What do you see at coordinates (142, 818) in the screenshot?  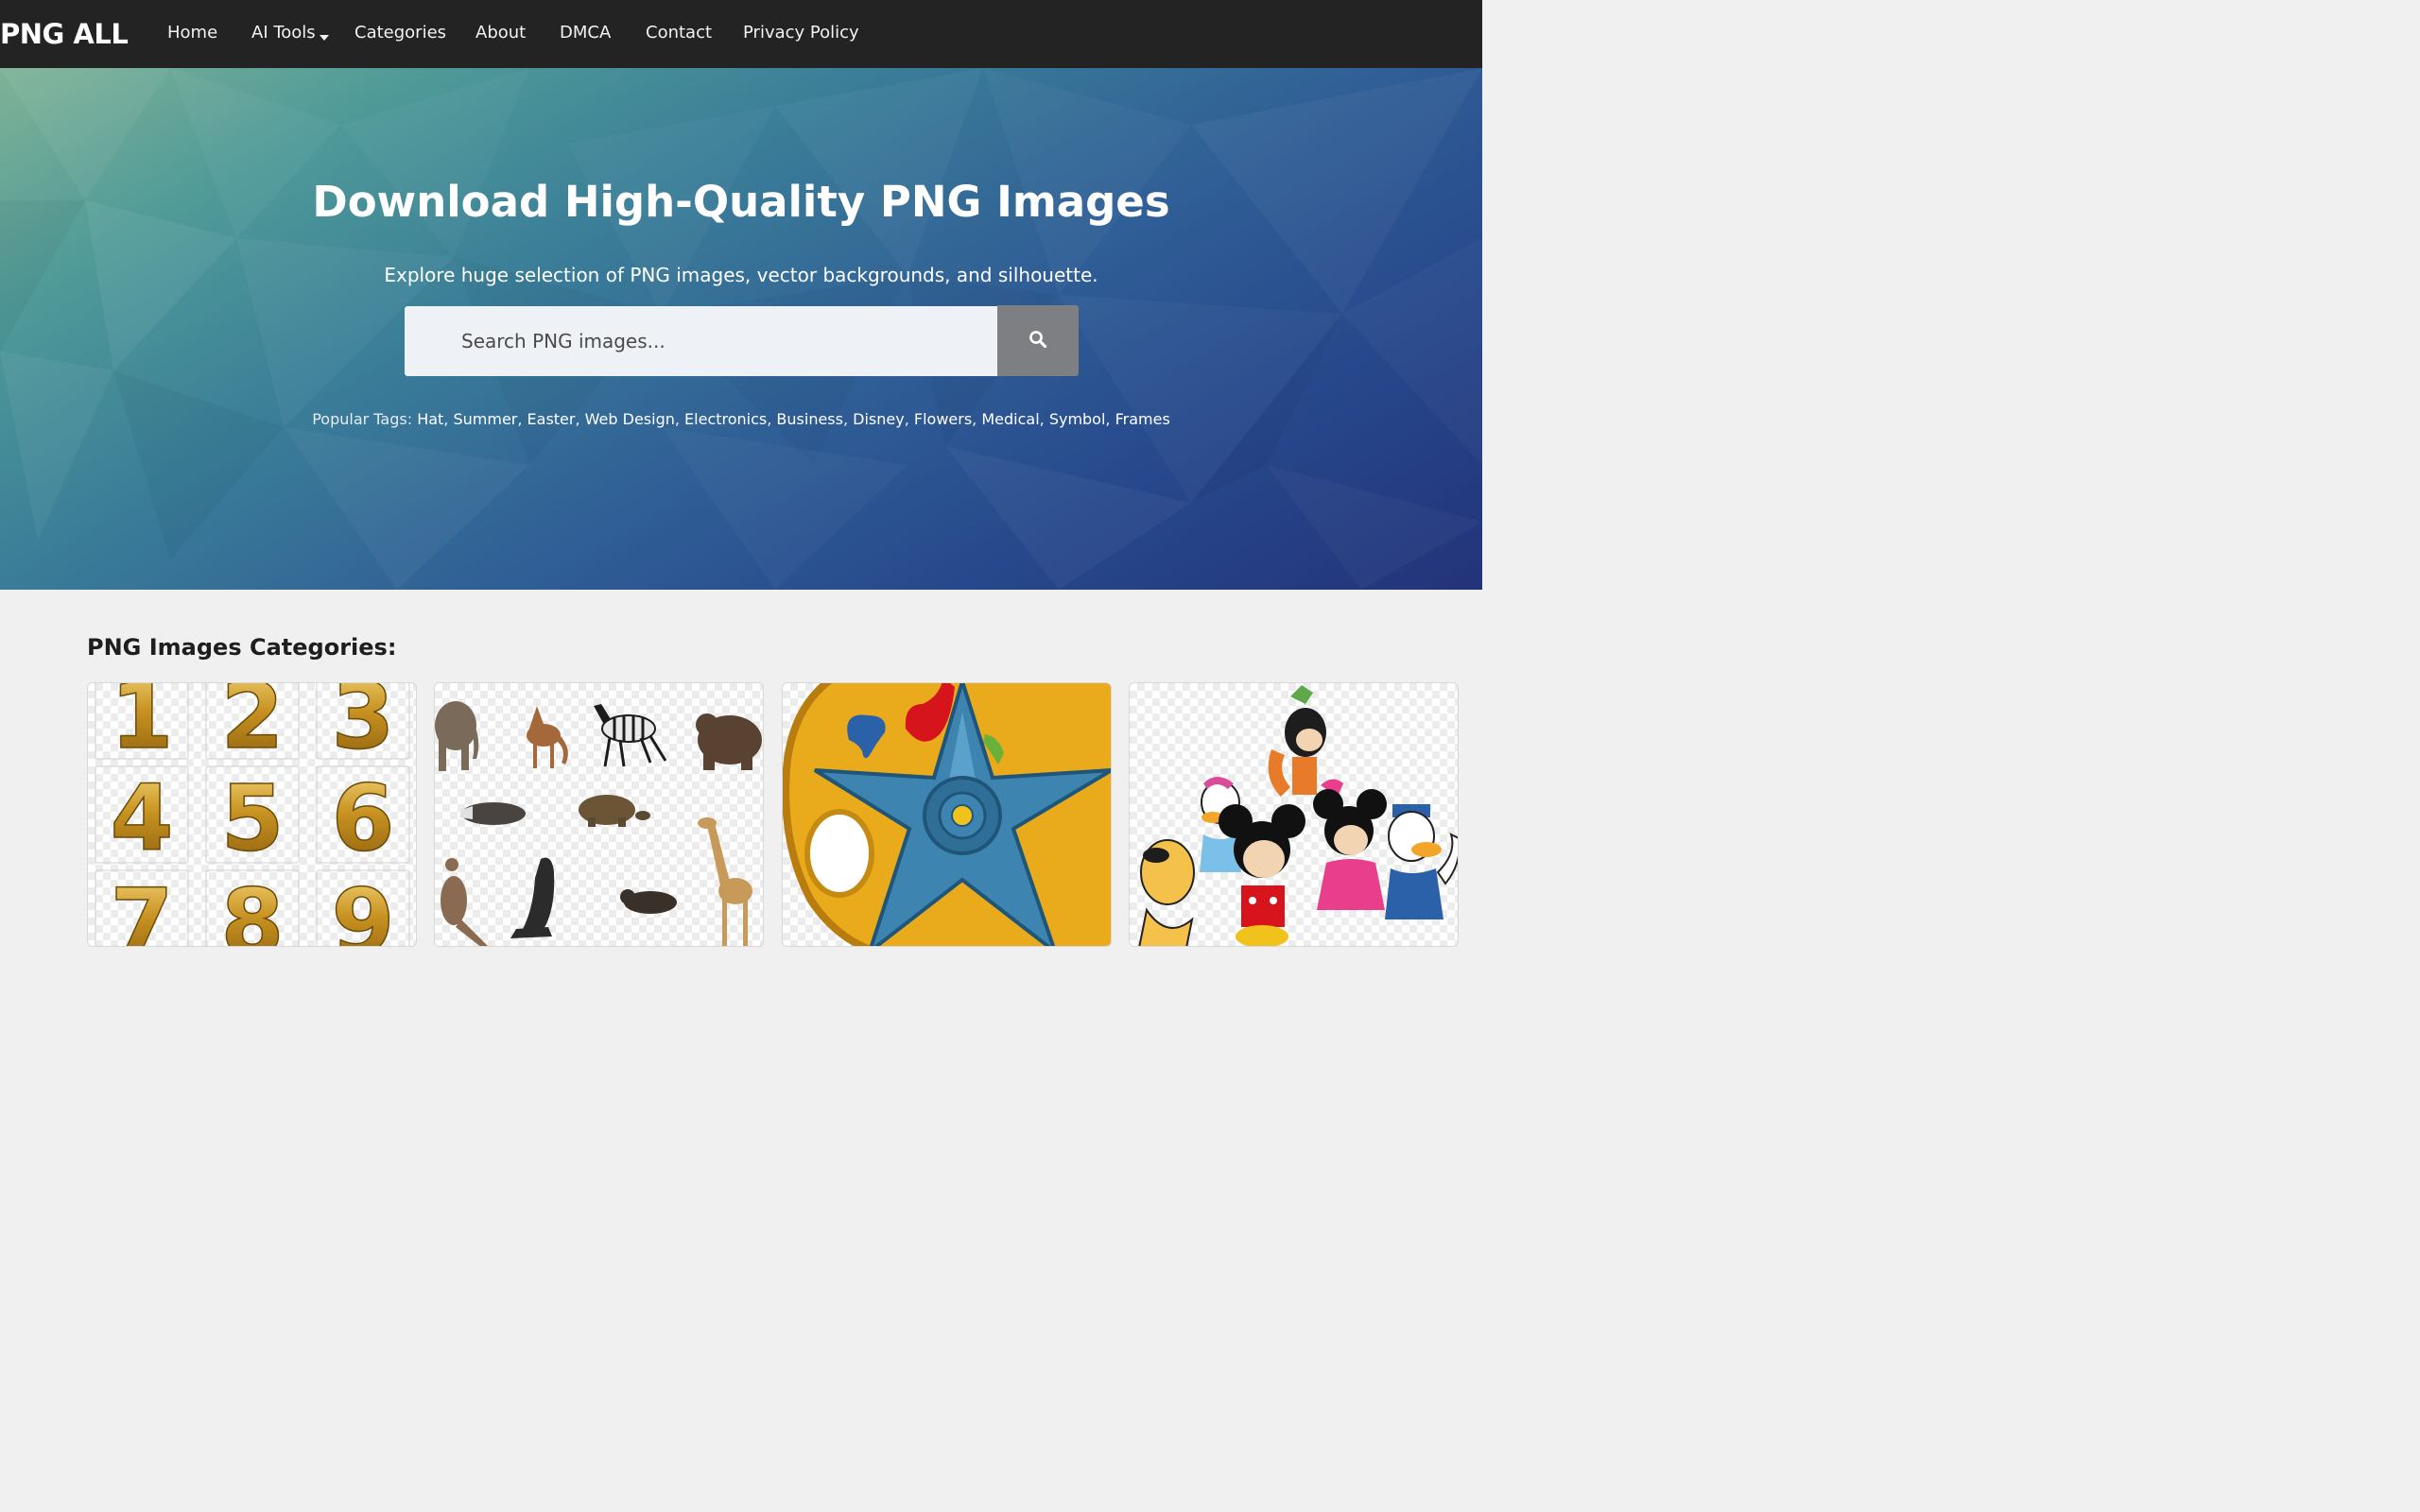 I see `digit-mark: 4` at bounding box center [142, 818].